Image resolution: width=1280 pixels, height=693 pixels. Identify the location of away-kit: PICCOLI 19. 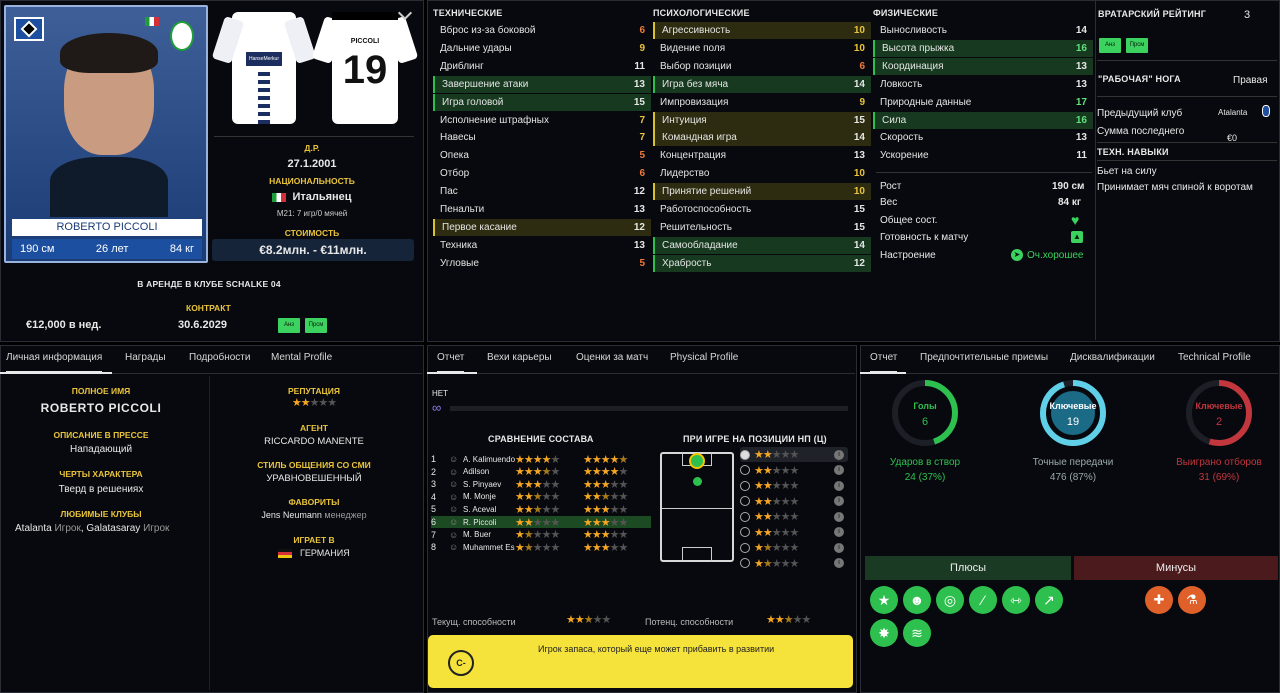
(365, 70).